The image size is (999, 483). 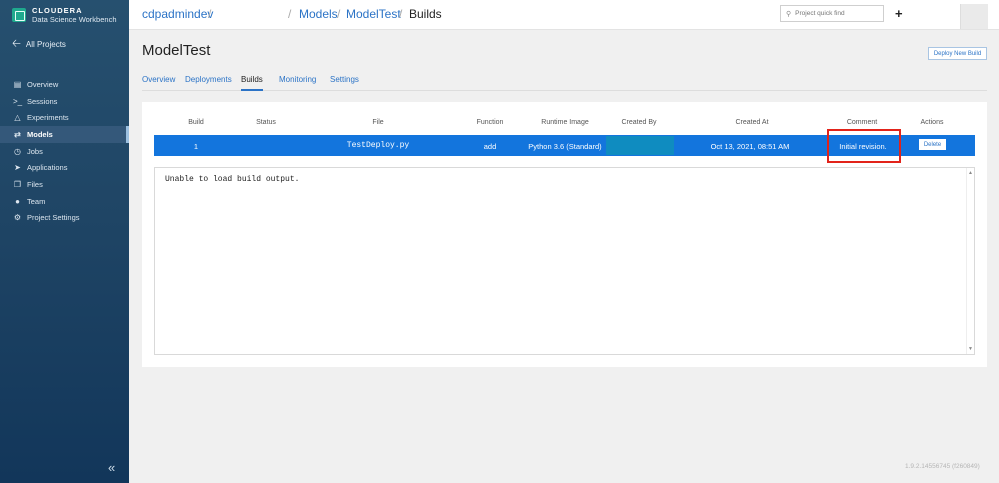 I want to click on column-header-actions: Actions, so click(x=932, y=122).